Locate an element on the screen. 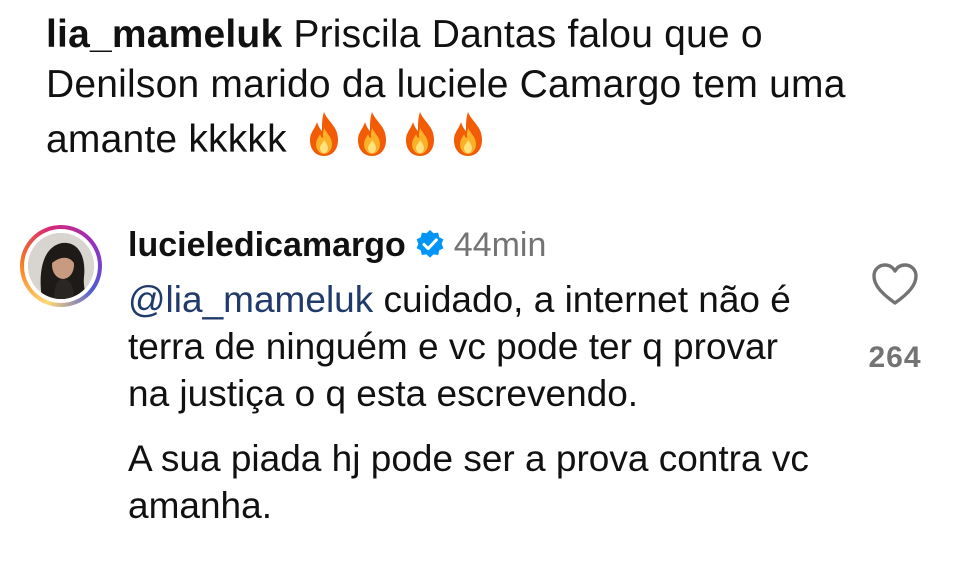 The height and width of the screenshot is (581, 960). reply-timestamp: 44min is located at coordinates (500, 244).